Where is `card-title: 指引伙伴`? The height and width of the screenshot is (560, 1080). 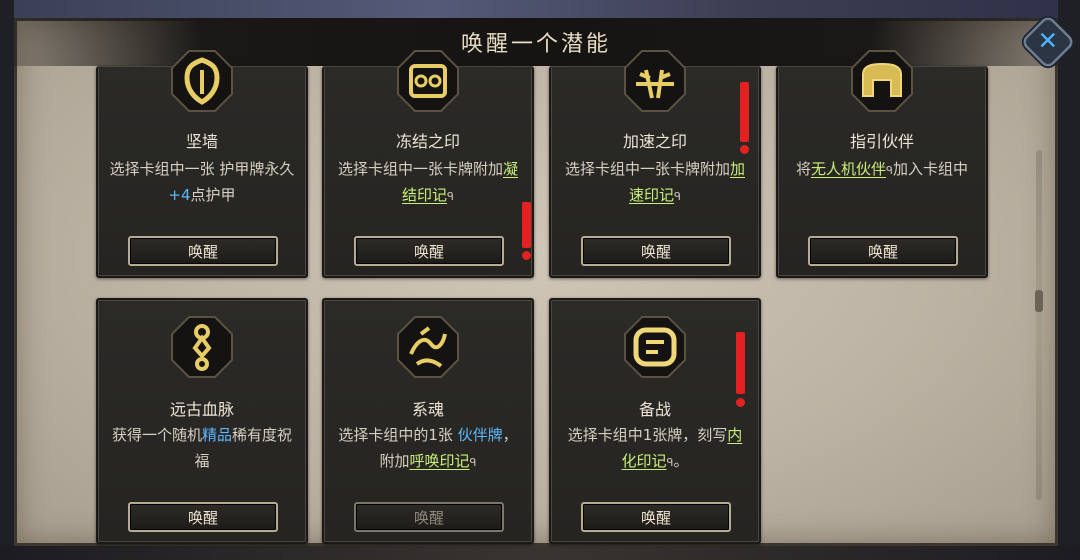 card-title: 指引伙伴 is located at coordinates (881, 141).